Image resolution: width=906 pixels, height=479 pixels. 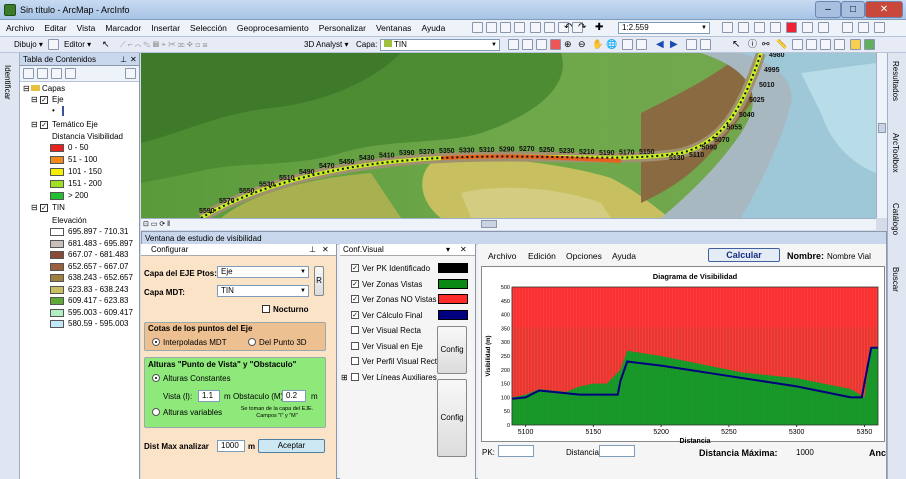 What do you see at coordinates (781, 44) in the screenshot?
I see `measure-tool-icon: 📏` at bounding box center [781, 44].